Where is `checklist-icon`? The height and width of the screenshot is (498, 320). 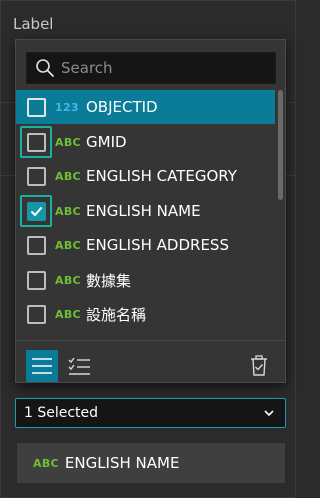 checklist-icon is located at coordinates (79, 366).